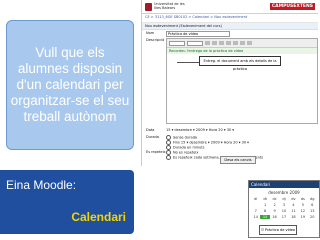  I want to click on calendar-day: 14, so click(255, 217).